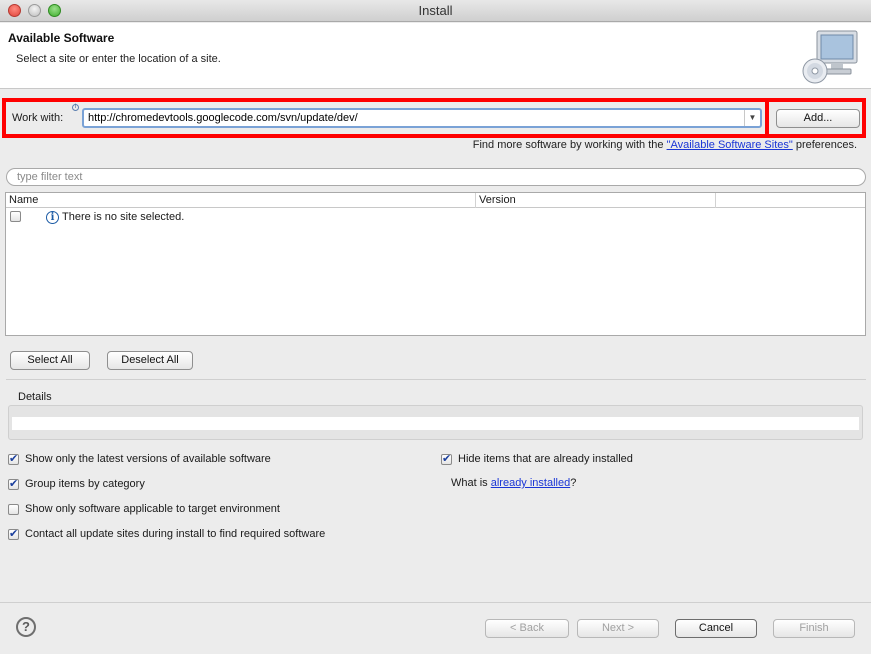  Describe the element at coordinates (61, 38) in the screenshot. I see `page-title: Available Software` at that location.